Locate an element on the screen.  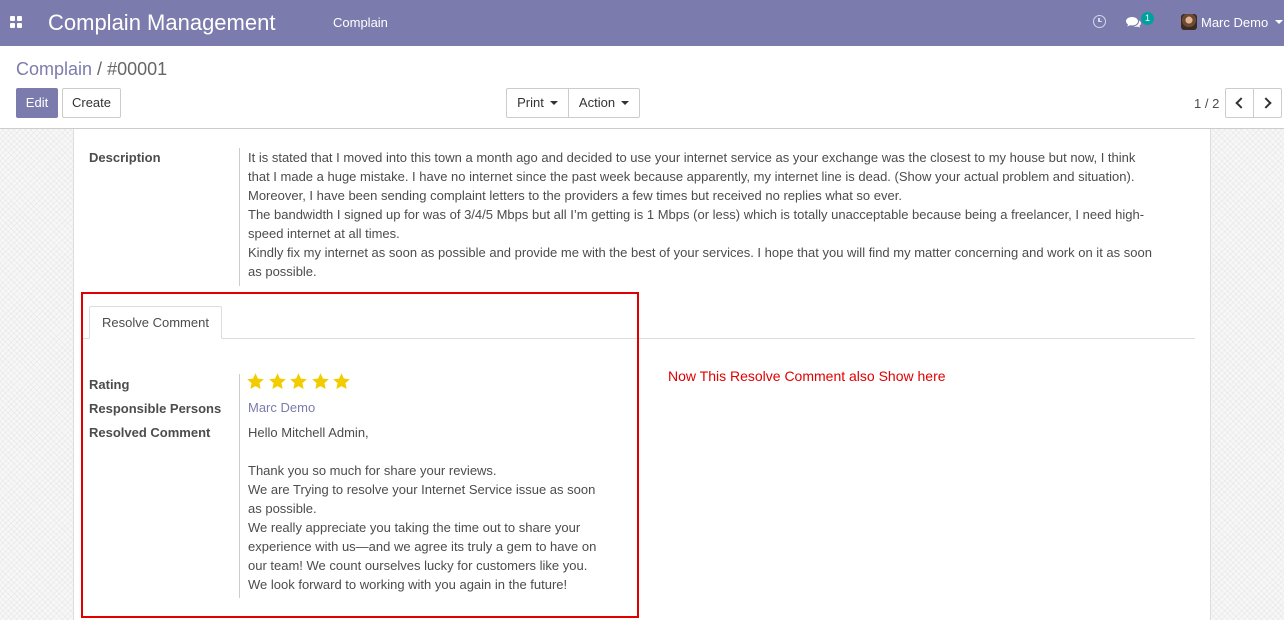
activity-clock-icon is located at coordinates (1099, 21).